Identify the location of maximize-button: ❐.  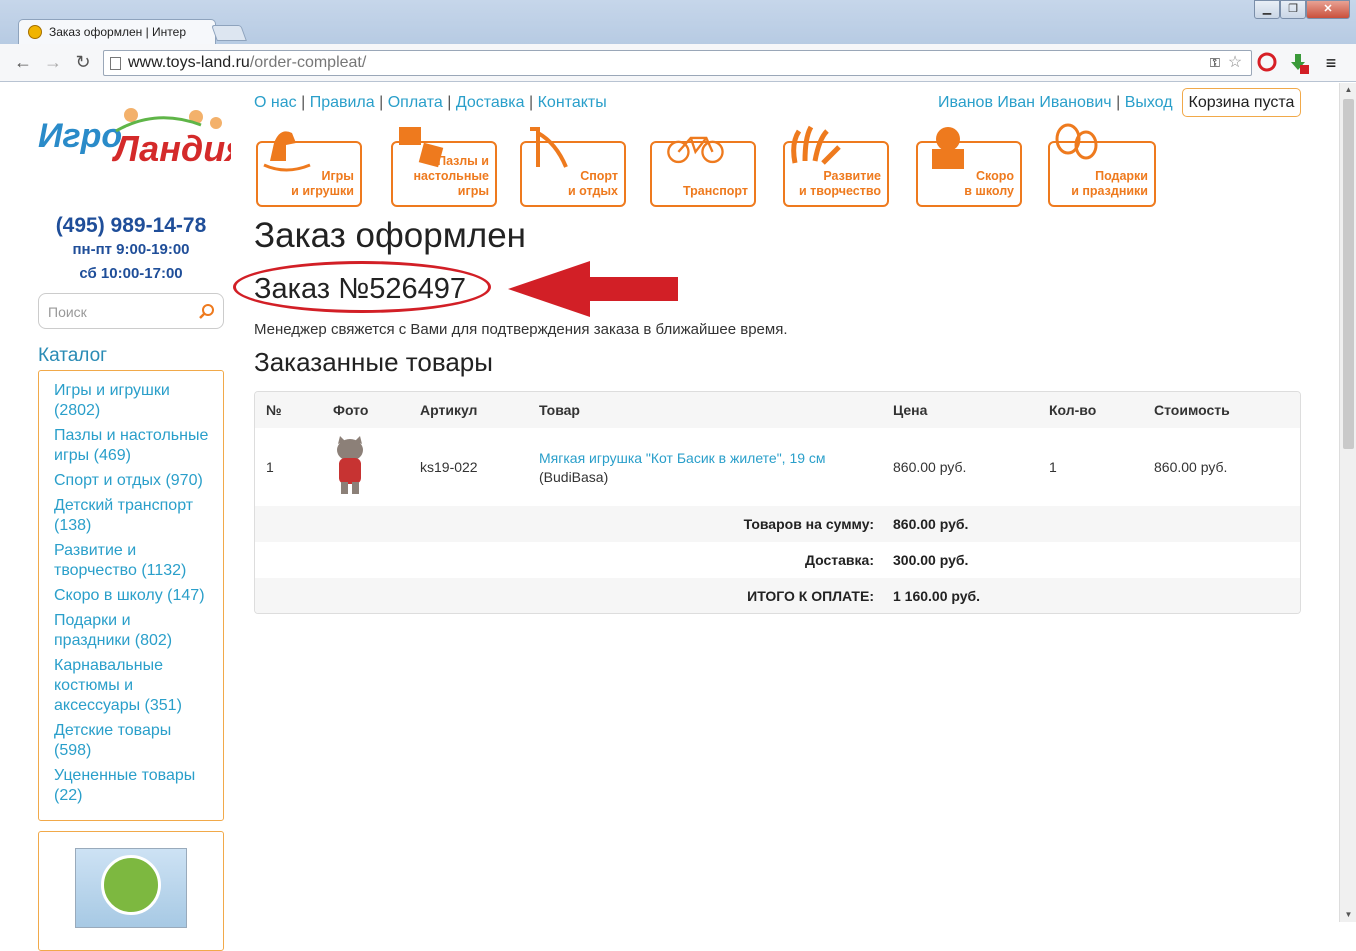
(1293, 9).